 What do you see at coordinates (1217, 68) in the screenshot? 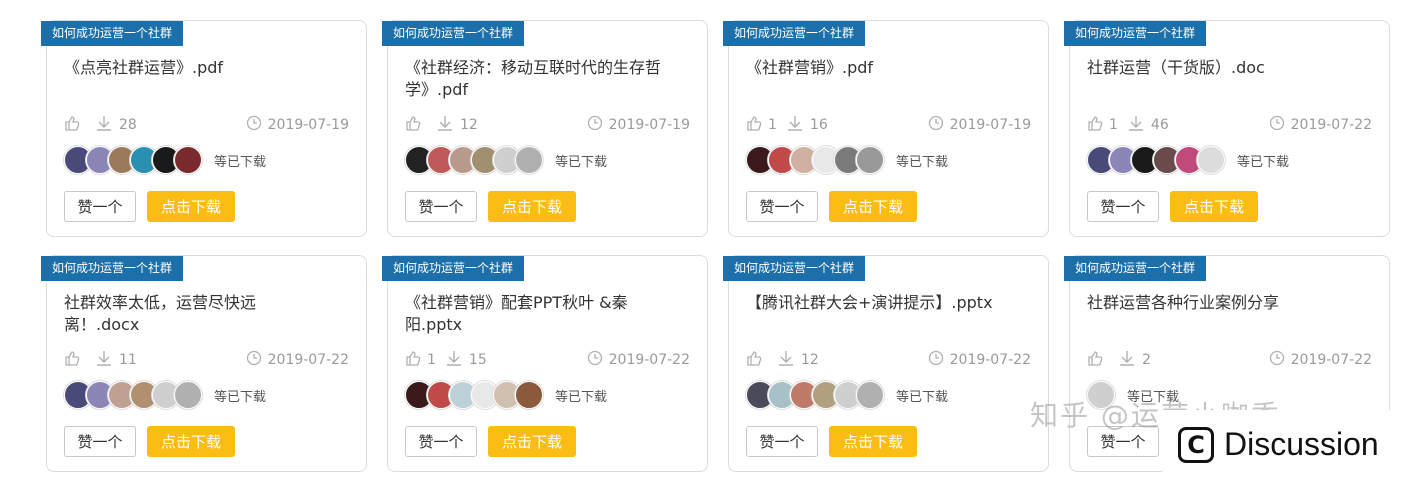
I see `file-title: 社群运营（干货版）.doc` at bounding box center [1217, 68].